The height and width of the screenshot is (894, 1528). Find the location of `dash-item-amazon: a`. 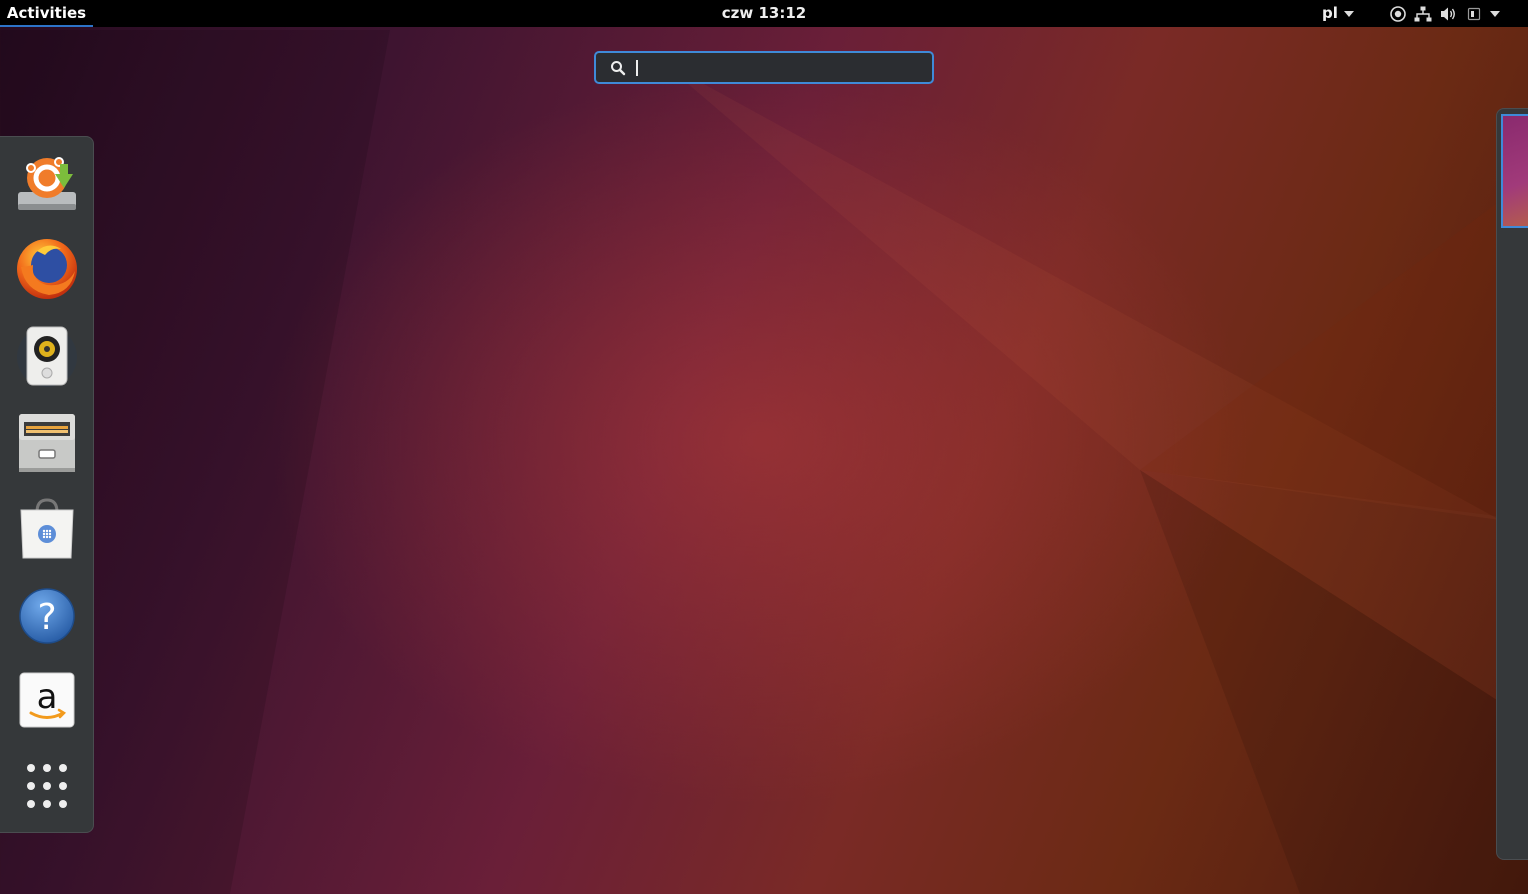

dash-item-amazon: a is located at coordinates (47, 700).